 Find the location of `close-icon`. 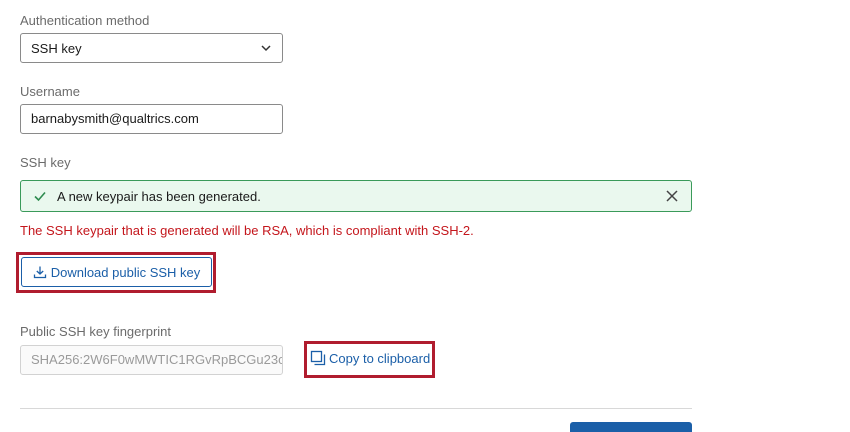

close-icon is located at coordinates (672, 196).